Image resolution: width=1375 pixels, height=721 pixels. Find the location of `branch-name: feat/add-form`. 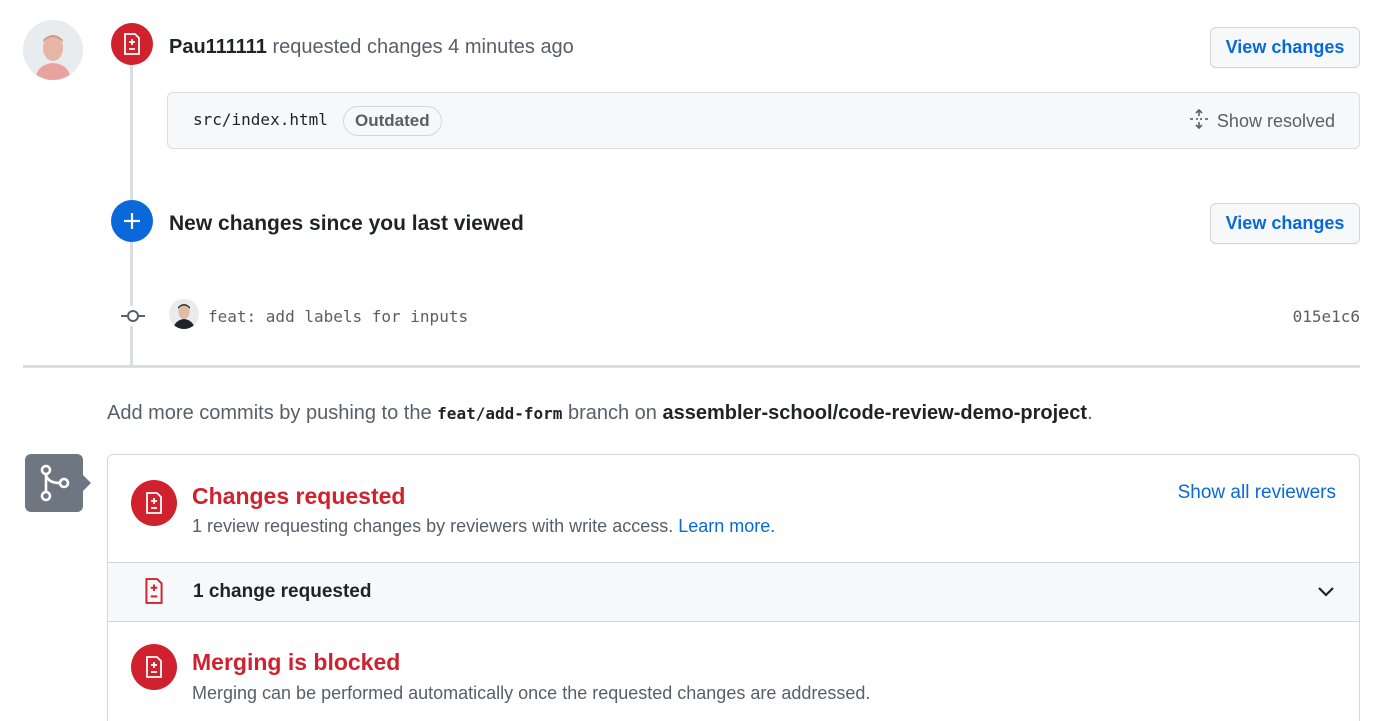

branch-name: feat/add-form is located at coordinates (500, 413).